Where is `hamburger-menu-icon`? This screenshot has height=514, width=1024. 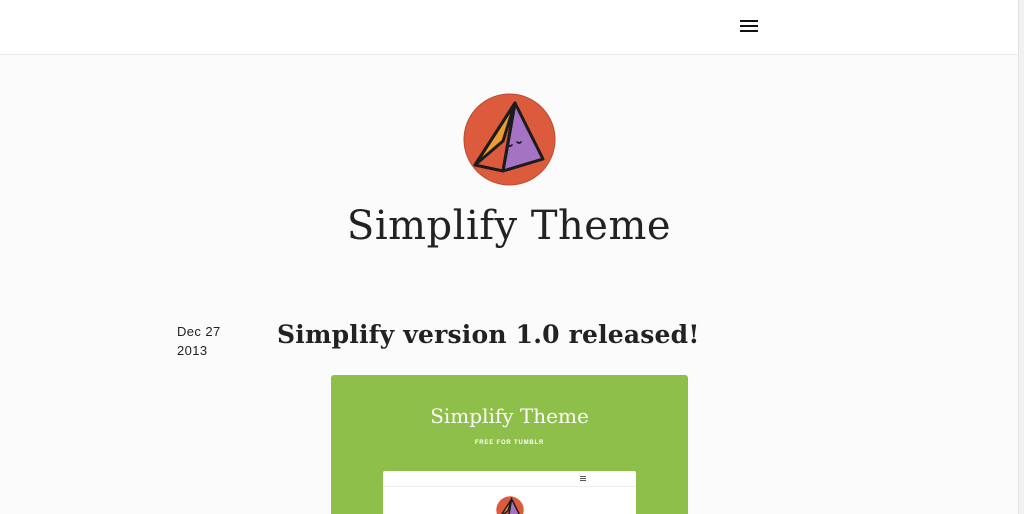 hamburger-menu-icon is located at coordinates (750, 26).